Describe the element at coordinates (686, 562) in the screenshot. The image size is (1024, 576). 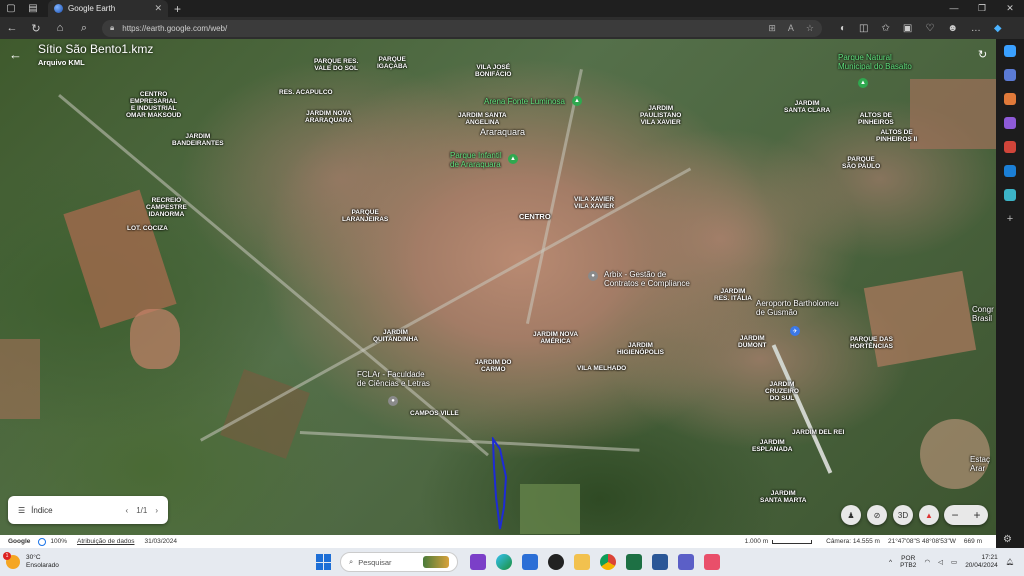
I see `teams-icon` at that location.